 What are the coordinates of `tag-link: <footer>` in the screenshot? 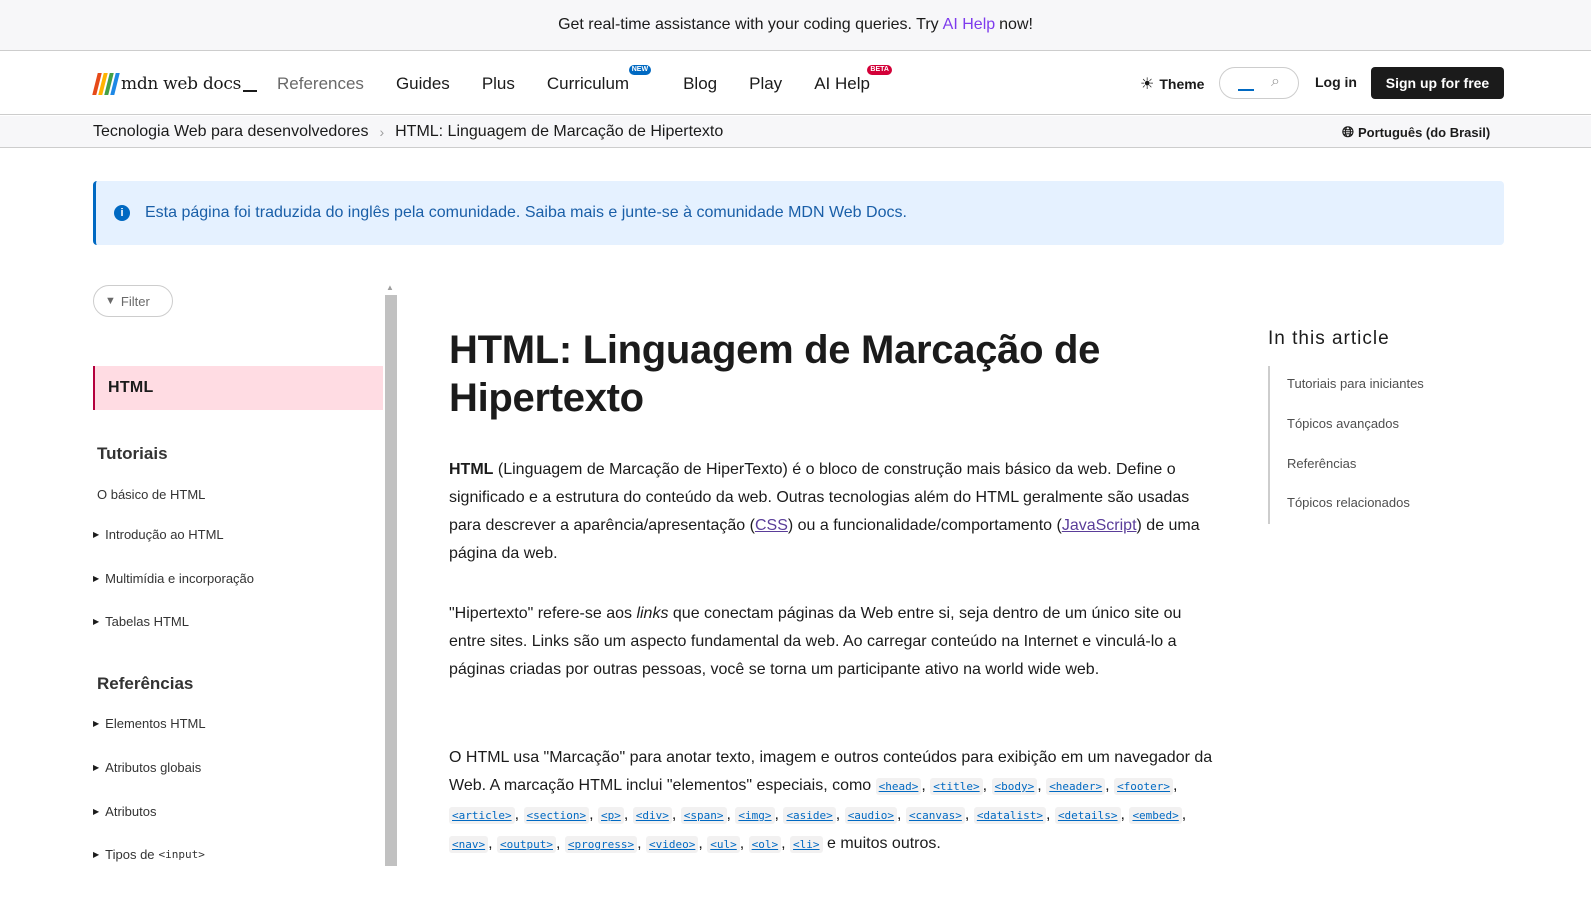 It's located at (1144, 786).